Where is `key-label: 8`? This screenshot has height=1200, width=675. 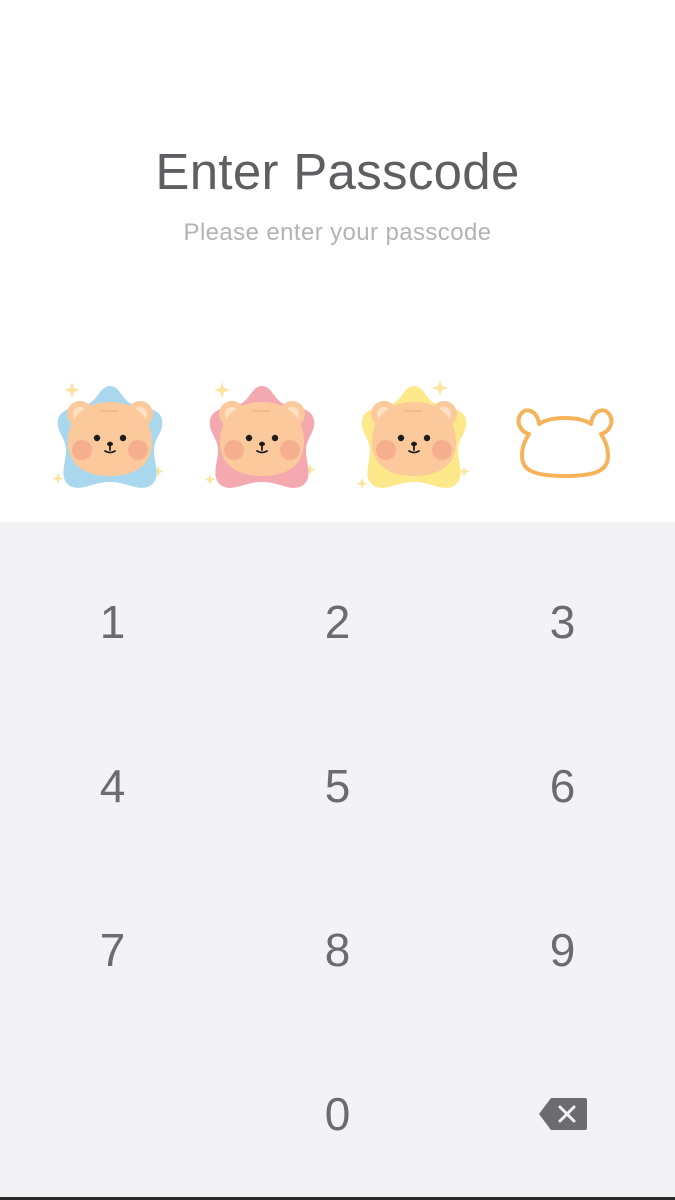
key-label: 8 is located at coordinates (337, 950).